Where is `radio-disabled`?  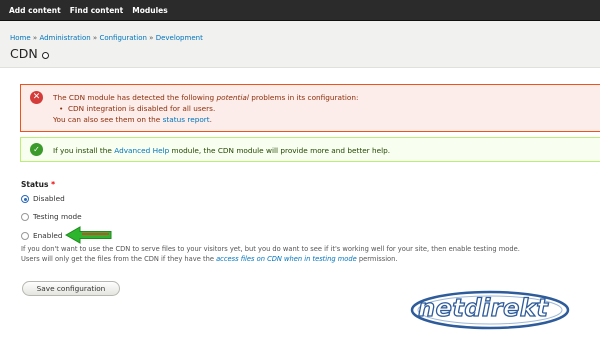 radio-disabled is located at coordinates (25, 198).